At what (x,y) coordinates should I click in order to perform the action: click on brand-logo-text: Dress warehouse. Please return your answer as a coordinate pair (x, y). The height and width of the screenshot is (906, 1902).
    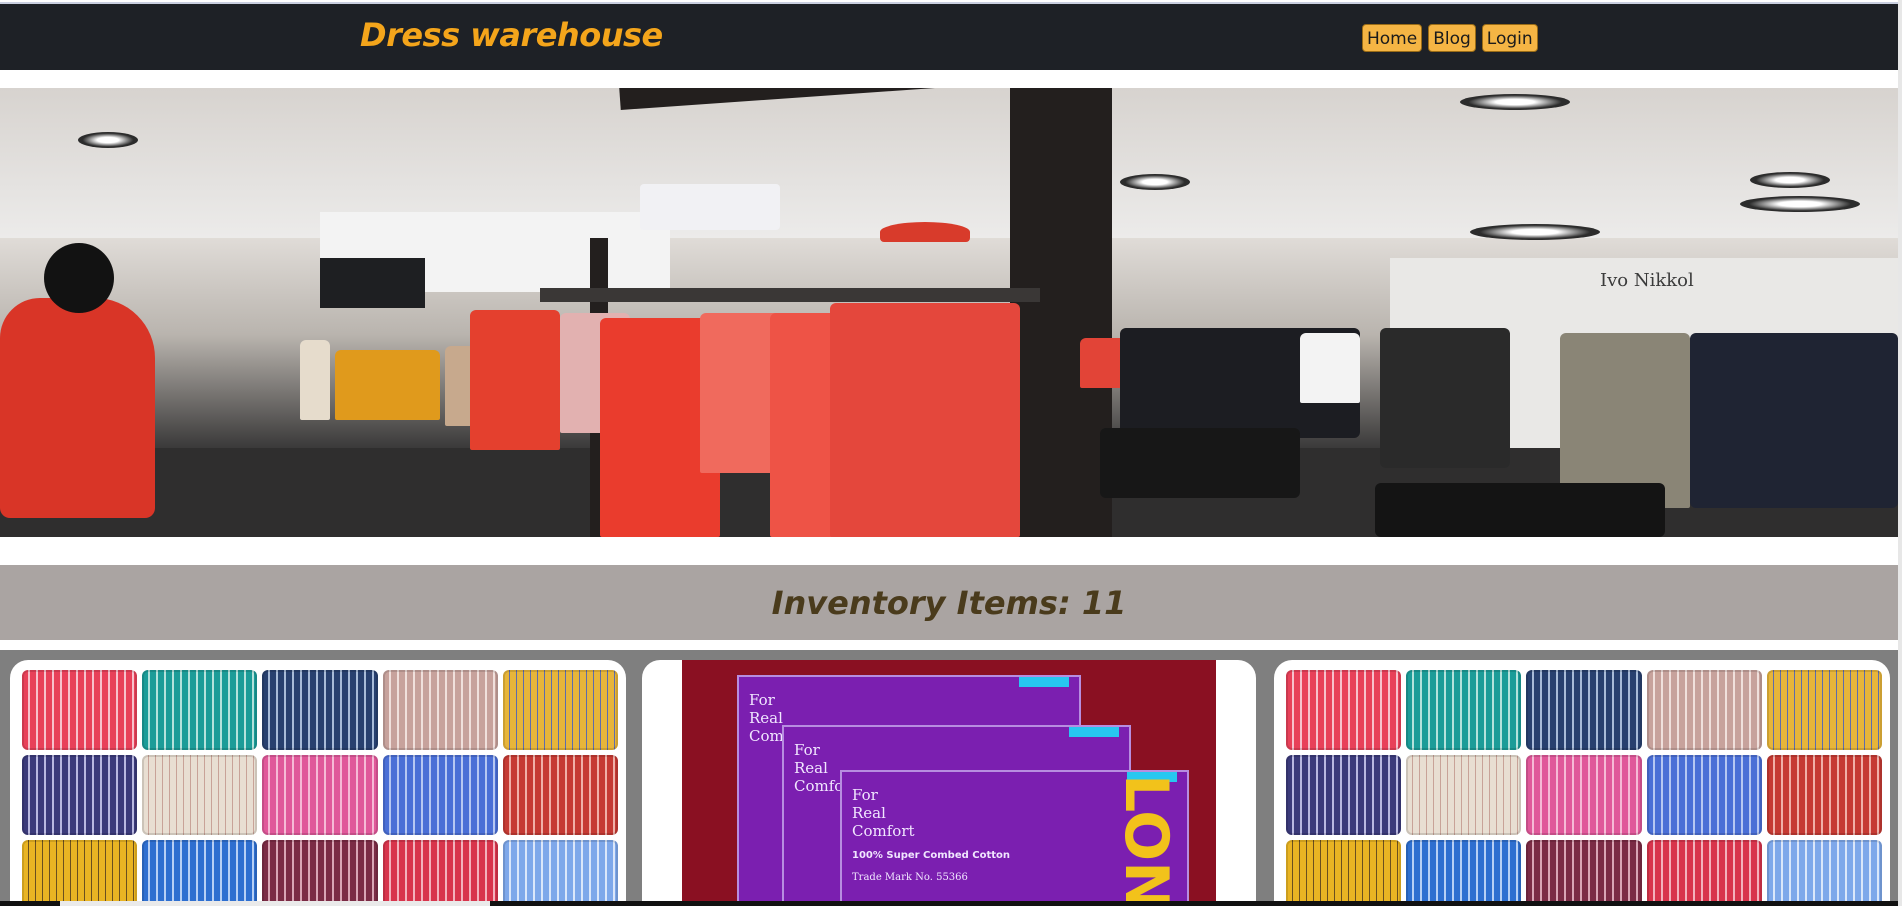
    Looking at the image, I should click on (511, 35).